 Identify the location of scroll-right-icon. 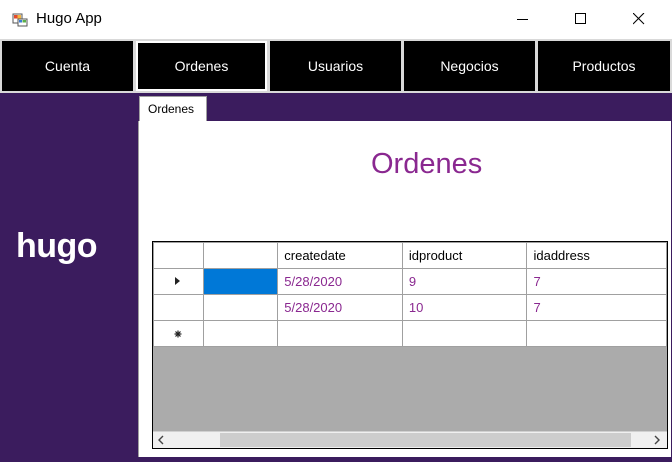
(657, 440).